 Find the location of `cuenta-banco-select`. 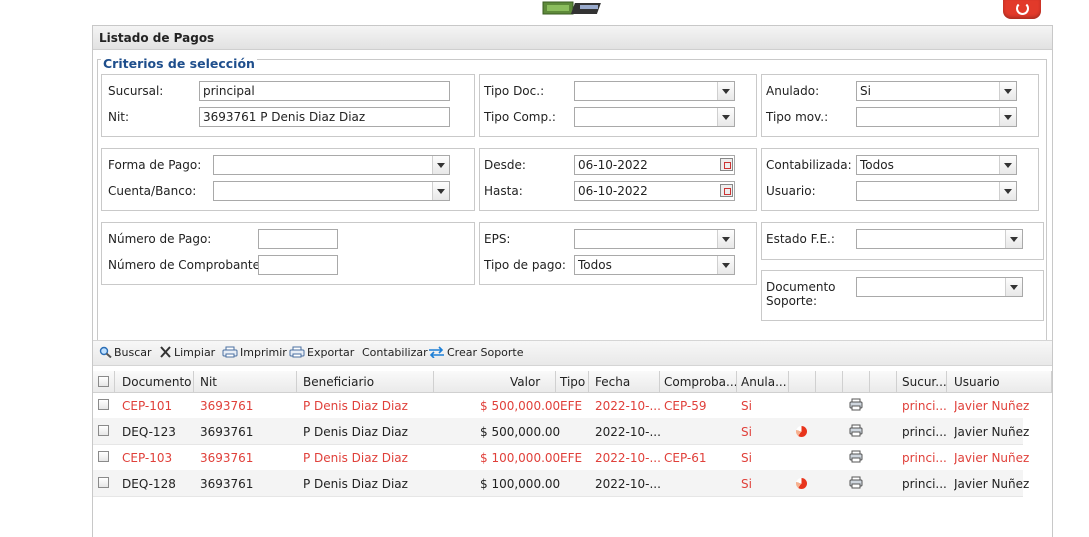

cuenta-banco-select is located at coordinates (331, 191).